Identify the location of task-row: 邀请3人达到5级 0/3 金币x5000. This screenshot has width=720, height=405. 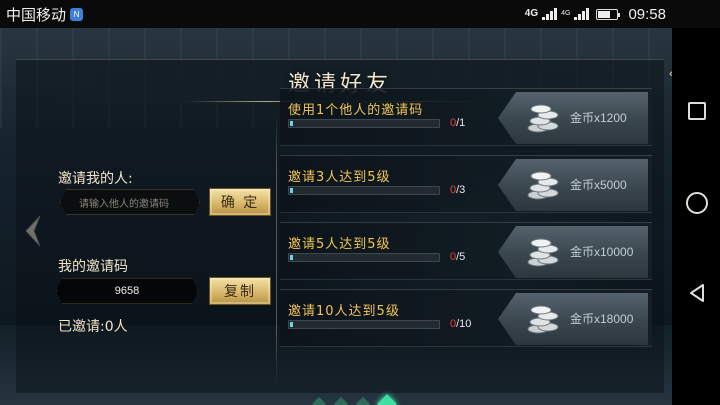
(466, 184).